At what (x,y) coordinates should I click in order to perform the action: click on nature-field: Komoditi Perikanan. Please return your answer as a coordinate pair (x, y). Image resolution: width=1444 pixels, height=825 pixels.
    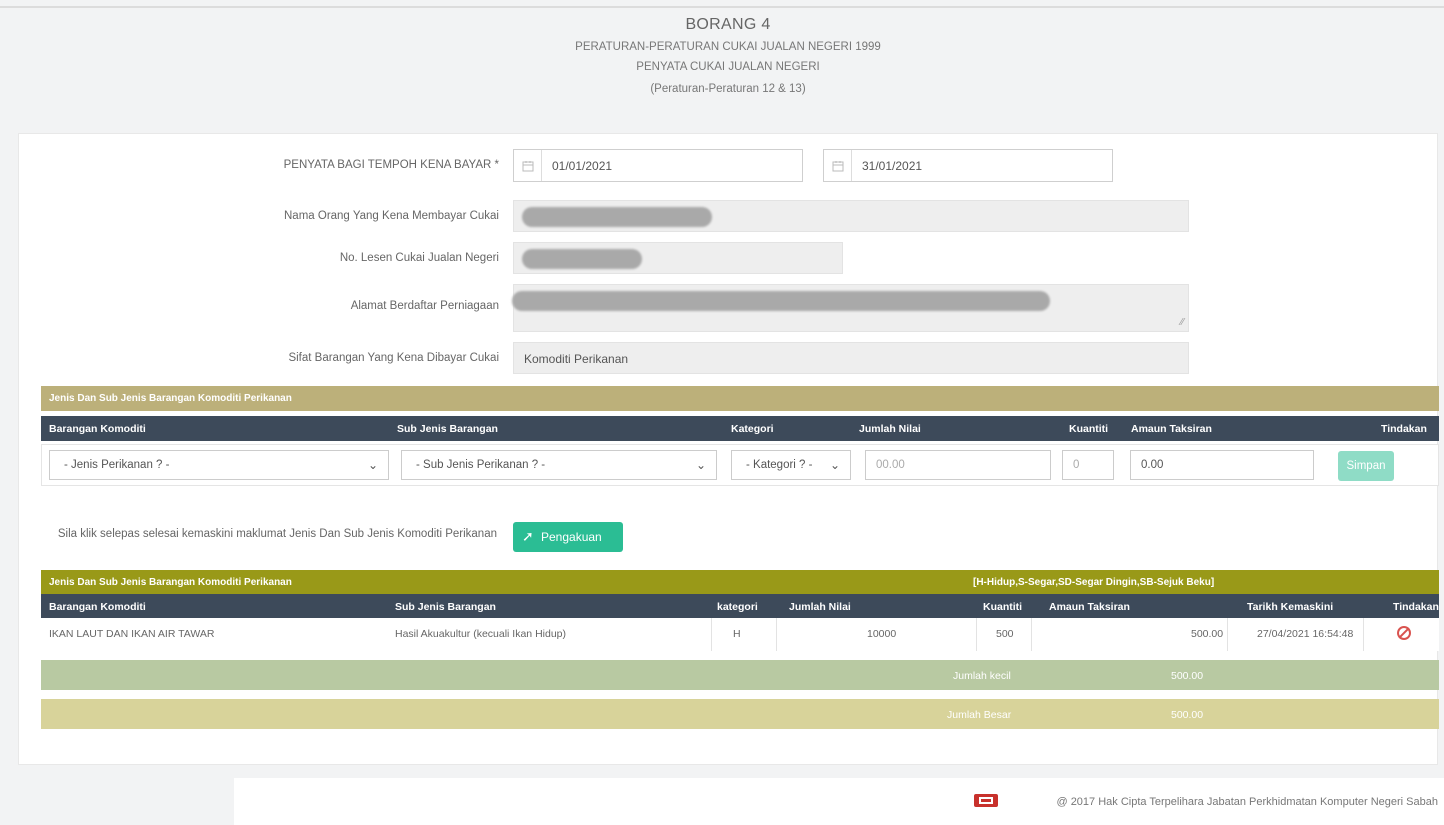
    Looking at the image, I should click on (851, 358).